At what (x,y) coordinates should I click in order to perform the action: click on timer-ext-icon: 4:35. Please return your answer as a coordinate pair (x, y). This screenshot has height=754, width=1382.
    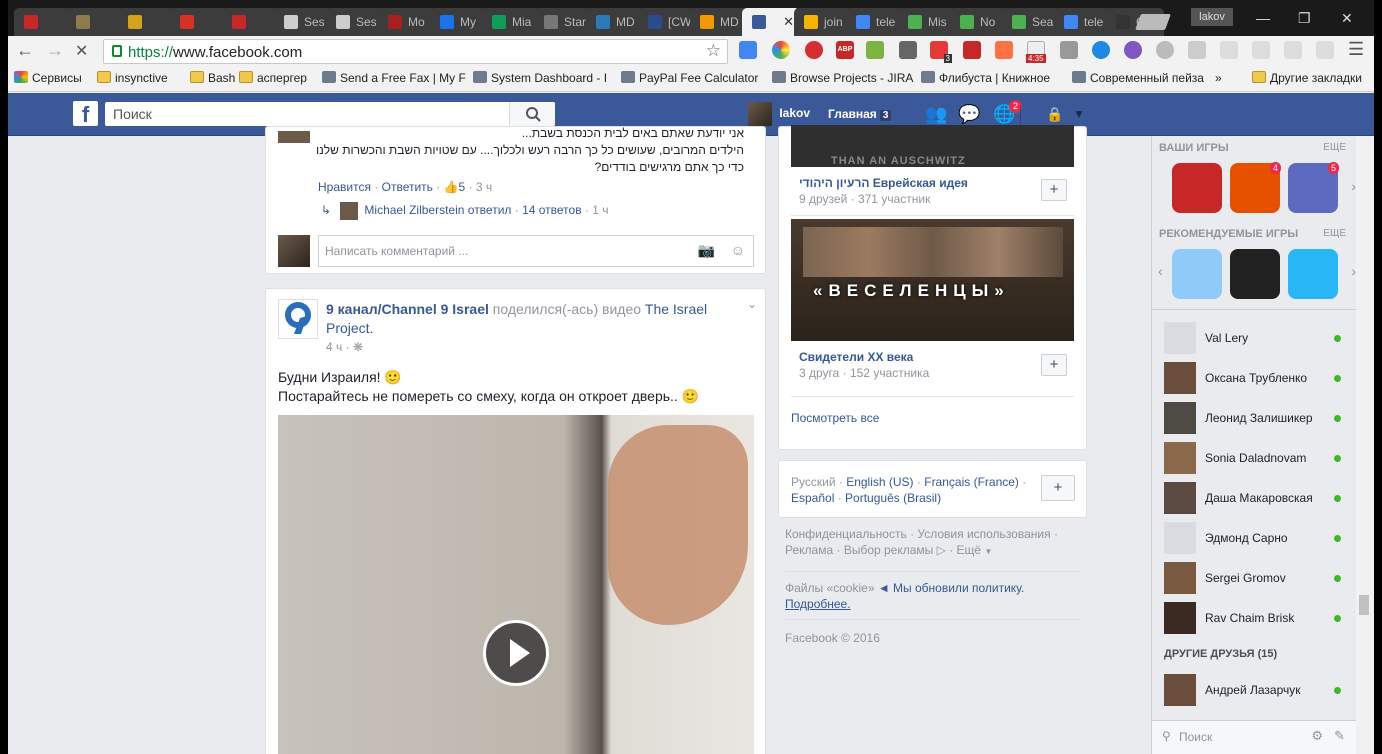
    Looking at the image, I should click on (1036, 52).